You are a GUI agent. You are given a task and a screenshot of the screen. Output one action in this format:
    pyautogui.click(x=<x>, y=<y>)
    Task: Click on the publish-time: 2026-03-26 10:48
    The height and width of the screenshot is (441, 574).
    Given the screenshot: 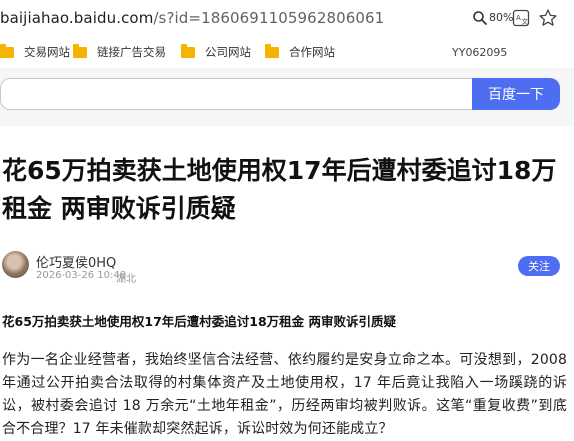 What is the action you would take?
    pyautogui.click(x=81, y=275)
    